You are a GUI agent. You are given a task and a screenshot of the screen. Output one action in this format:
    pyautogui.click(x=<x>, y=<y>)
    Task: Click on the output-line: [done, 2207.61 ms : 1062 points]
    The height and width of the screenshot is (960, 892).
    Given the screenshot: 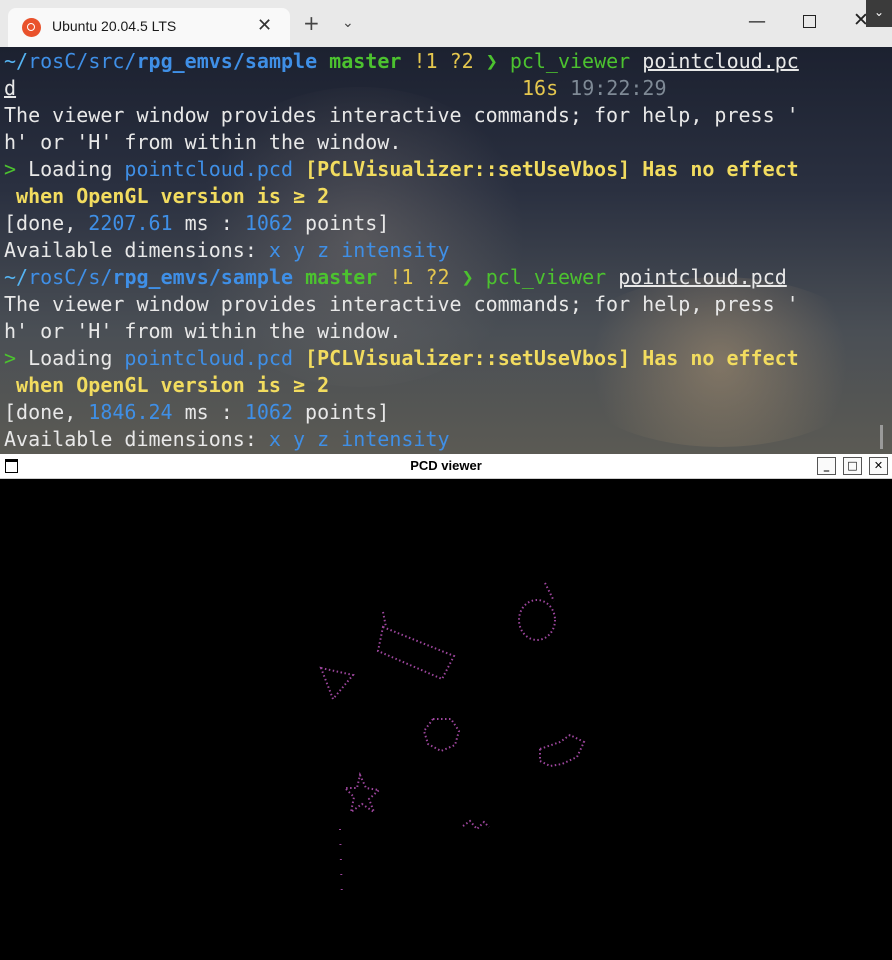 What is the action you would take?
    pyautogui.click(x=197, y=223)
    